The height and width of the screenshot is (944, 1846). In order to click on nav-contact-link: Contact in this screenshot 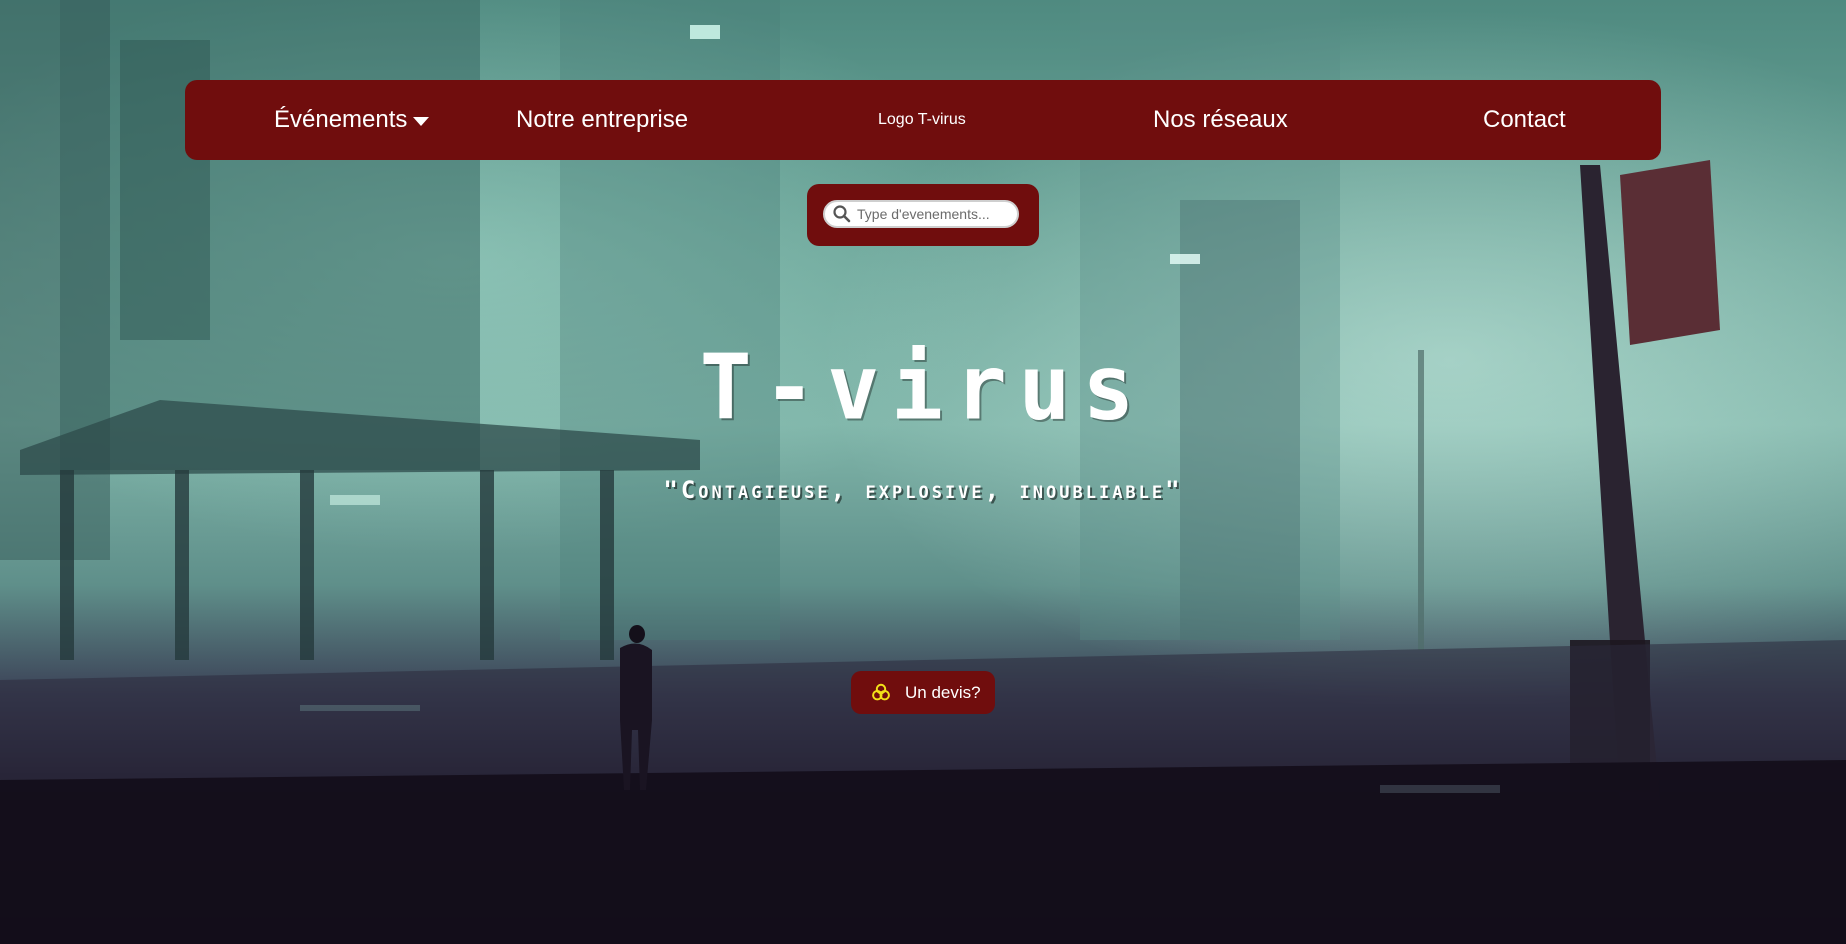, I will do `click(1524, 120)`.